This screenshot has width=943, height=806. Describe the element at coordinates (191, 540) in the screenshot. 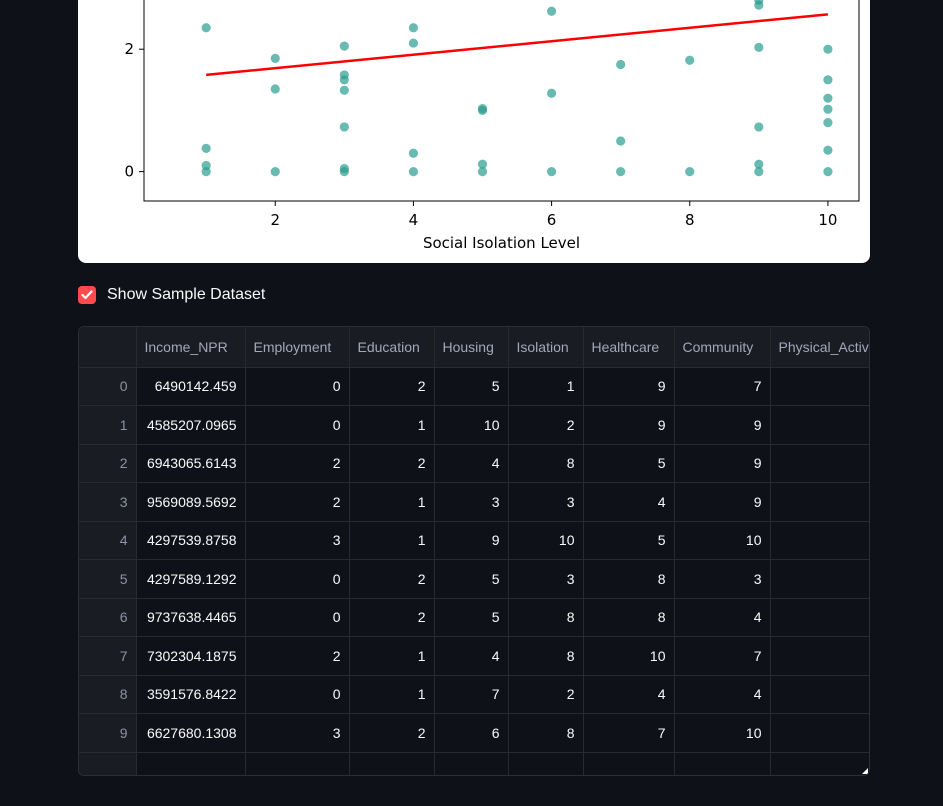

I see `table-cell: 4297539.8758` at that location.